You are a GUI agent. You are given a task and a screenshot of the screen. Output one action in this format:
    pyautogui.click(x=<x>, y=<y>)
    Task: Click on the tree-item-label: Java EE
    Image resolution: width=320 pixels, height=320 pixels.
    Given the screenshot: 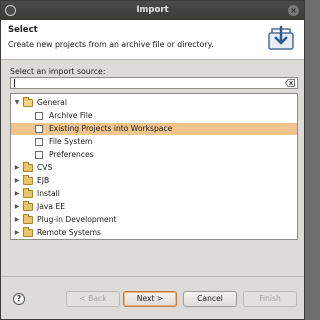 What is the action you would take?
    pyautogui.click(x=51, y=206)
    